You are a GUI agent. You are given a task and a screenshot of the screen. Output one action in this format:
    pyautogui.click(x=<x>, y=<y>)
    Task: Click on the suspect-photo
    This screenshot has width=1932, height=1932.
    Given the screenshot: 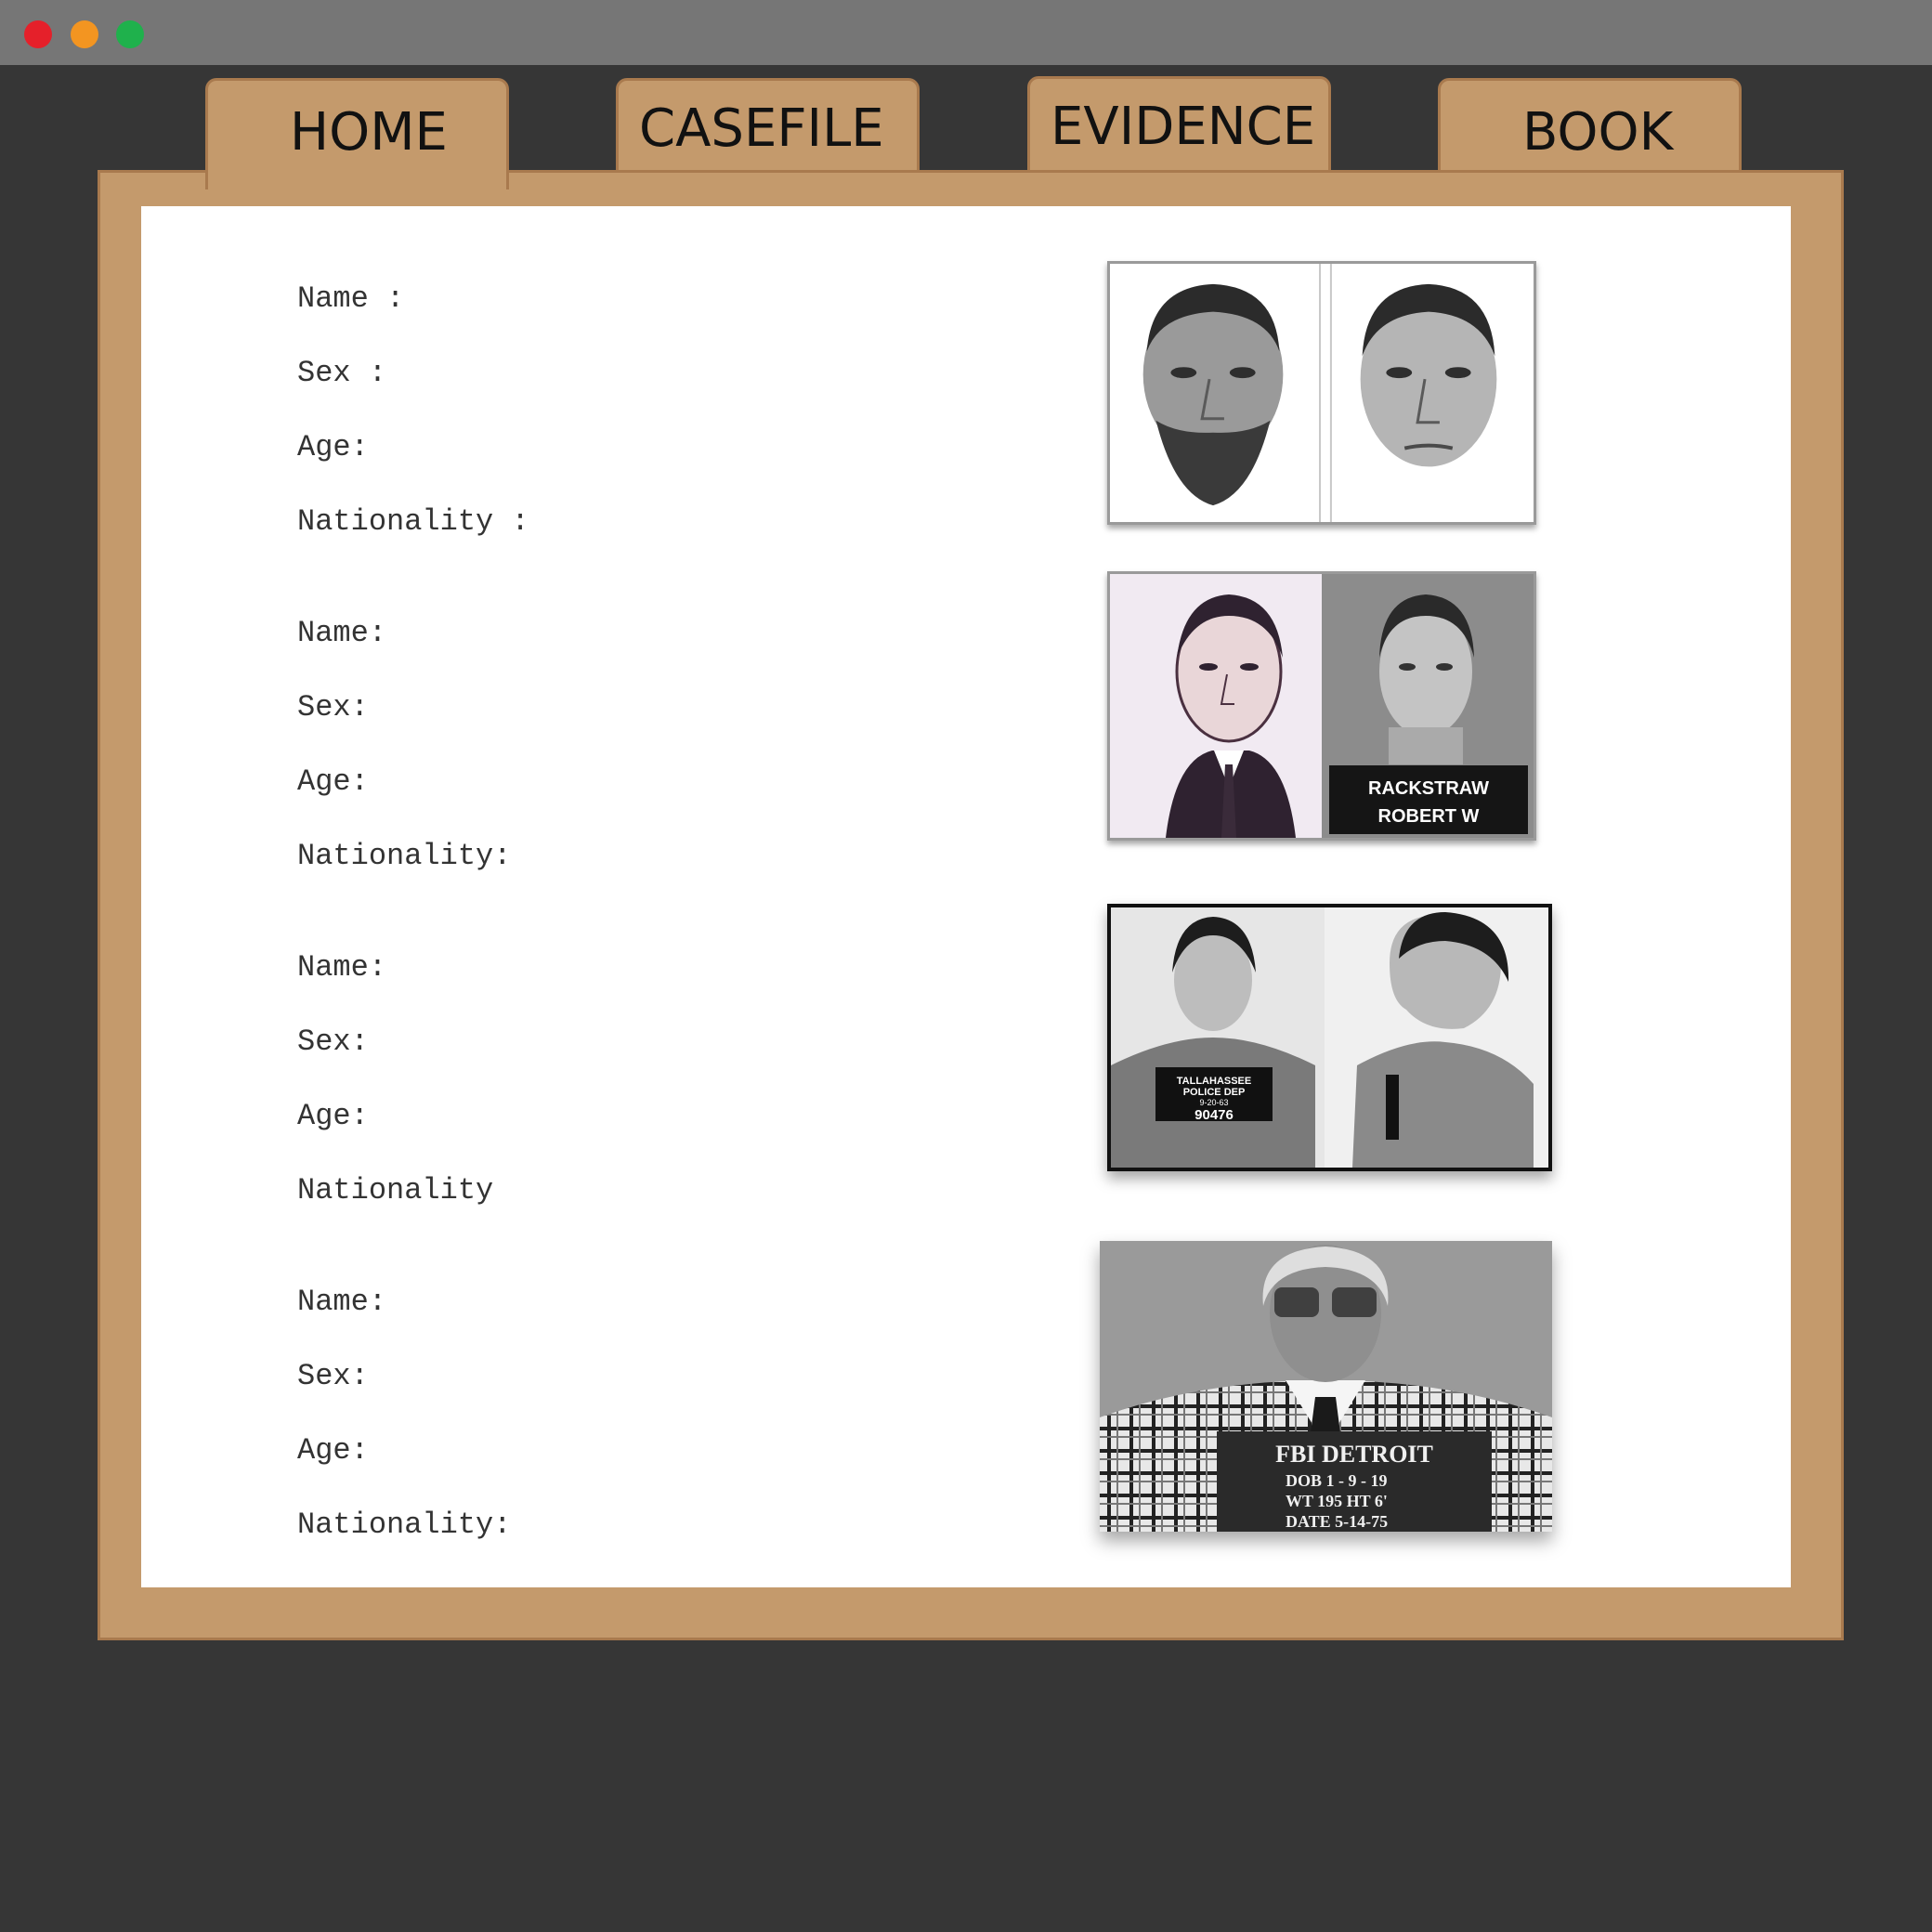 What is the action you would take?
    pyautogui.click(x=1321, y=393)
    